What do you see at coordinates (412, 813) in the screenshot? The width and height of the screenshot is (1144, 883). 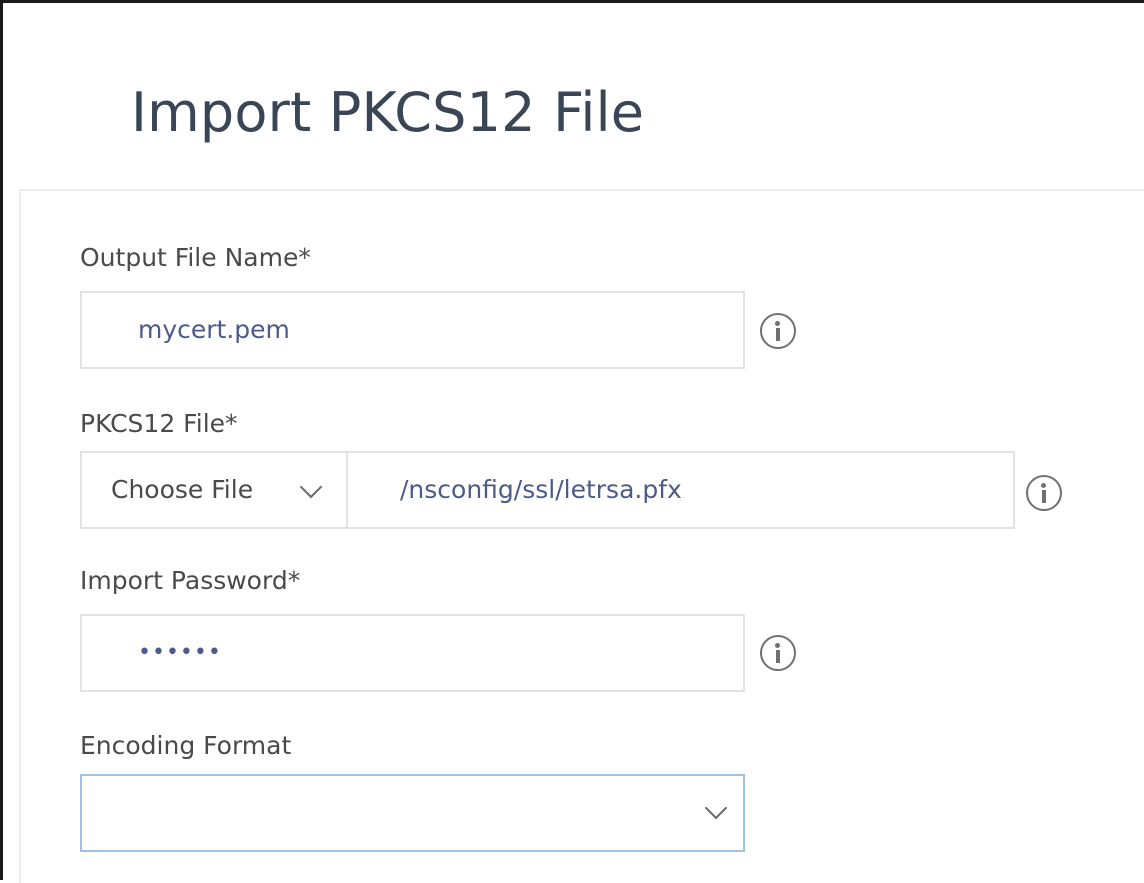 I see `encoding-format-select` at bounding box center [412, 813].